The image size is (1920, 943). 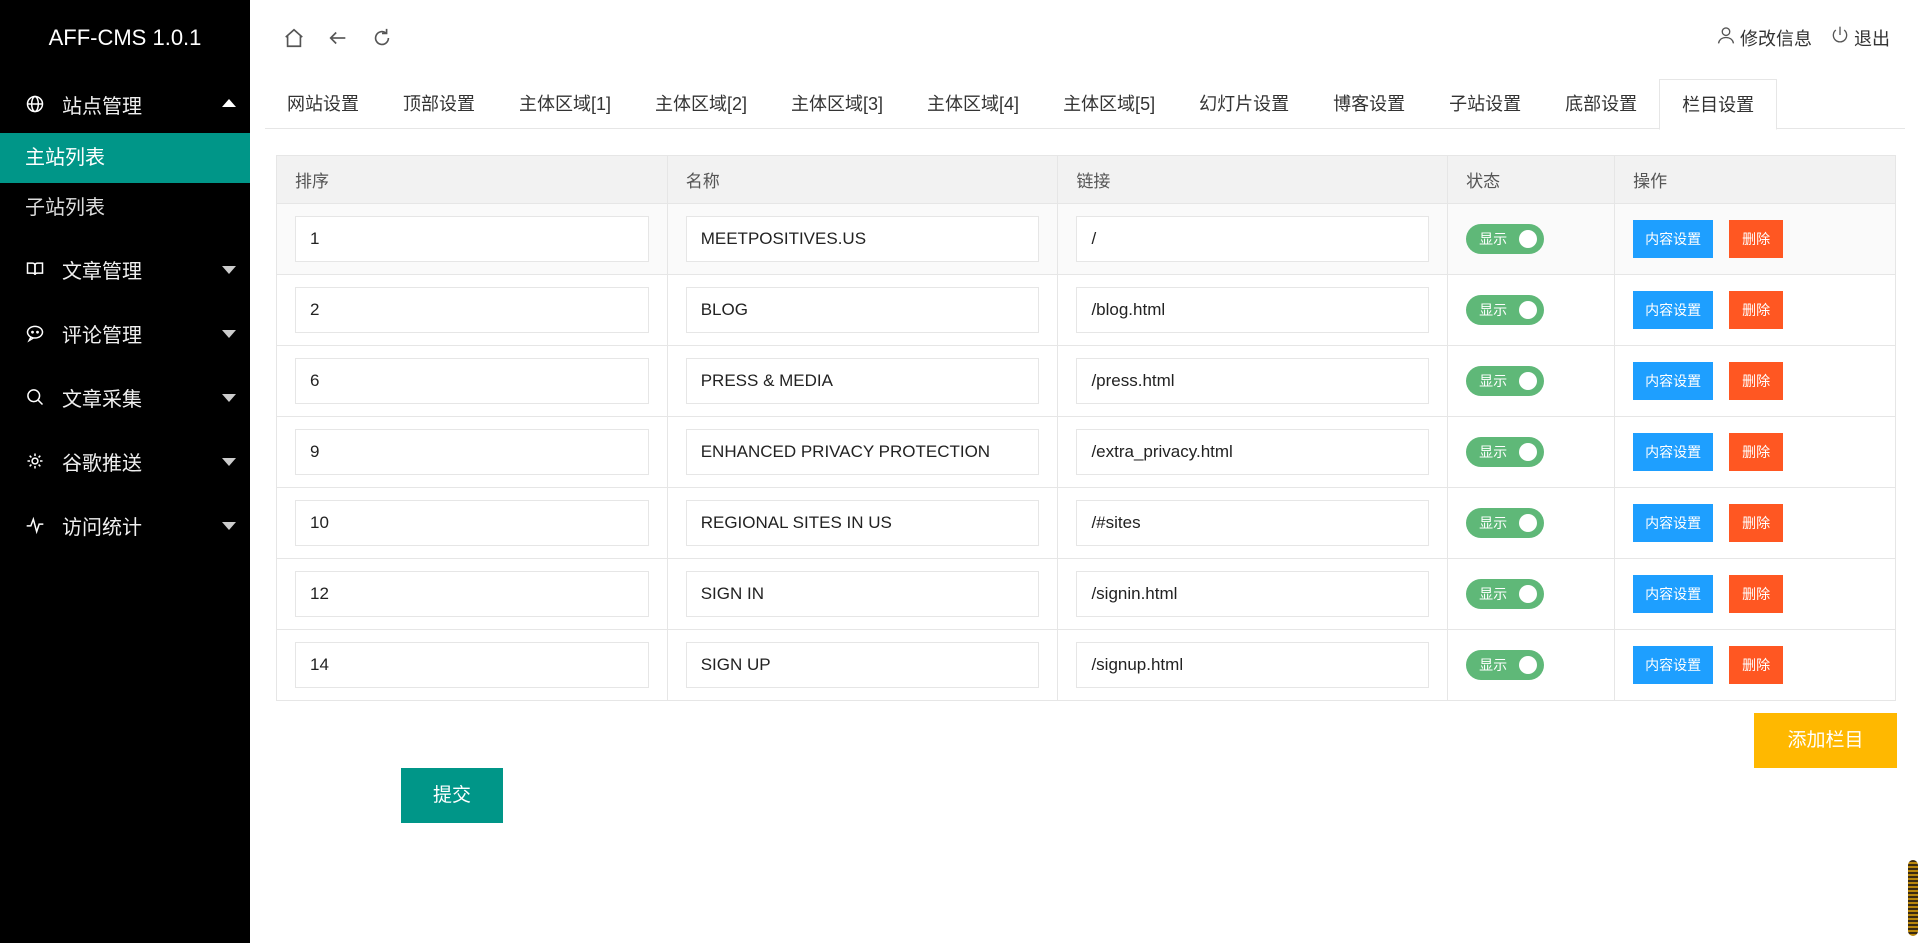 I want to click on tab-main-area-2: 主体区域[2], so click(x=701, y=104).